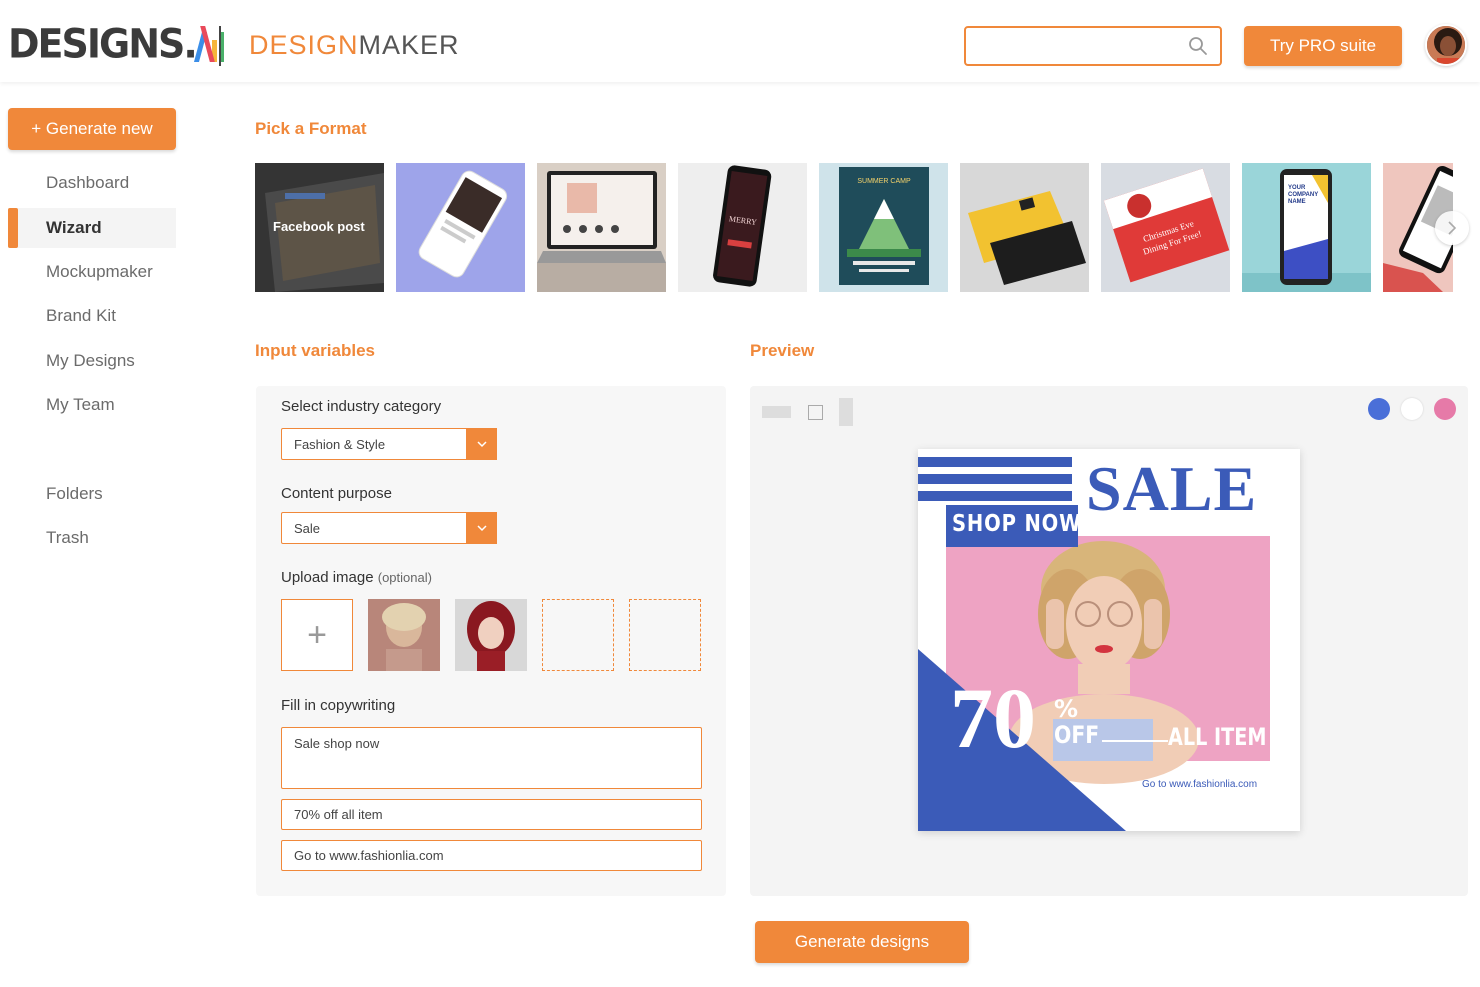 This screenshot has width=1480, height=987. I want to click on svg-text: YOUR, so click(1297, 188).